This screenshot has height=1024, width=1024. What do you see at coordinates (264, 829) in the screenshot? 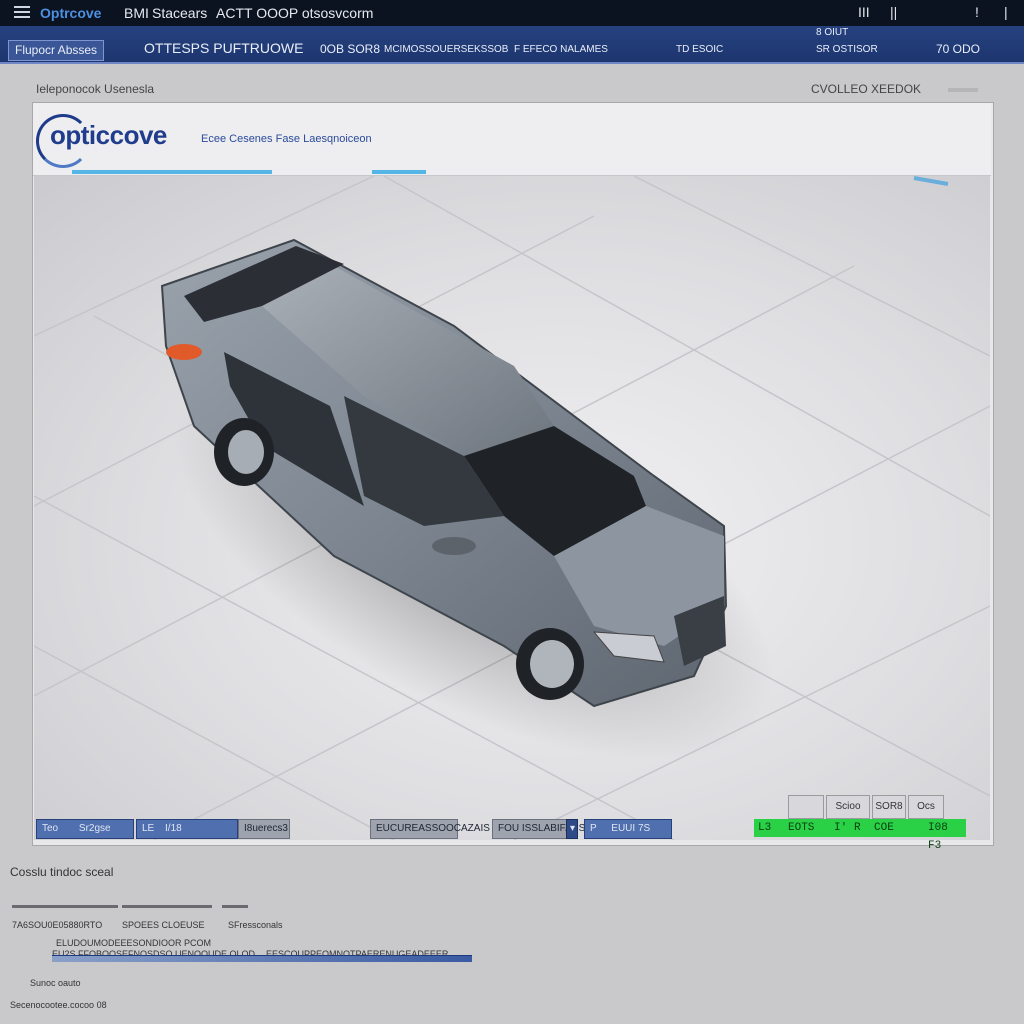
I see `control-field-2-extra: I8uerecs3` at bounding box center [264, 829].